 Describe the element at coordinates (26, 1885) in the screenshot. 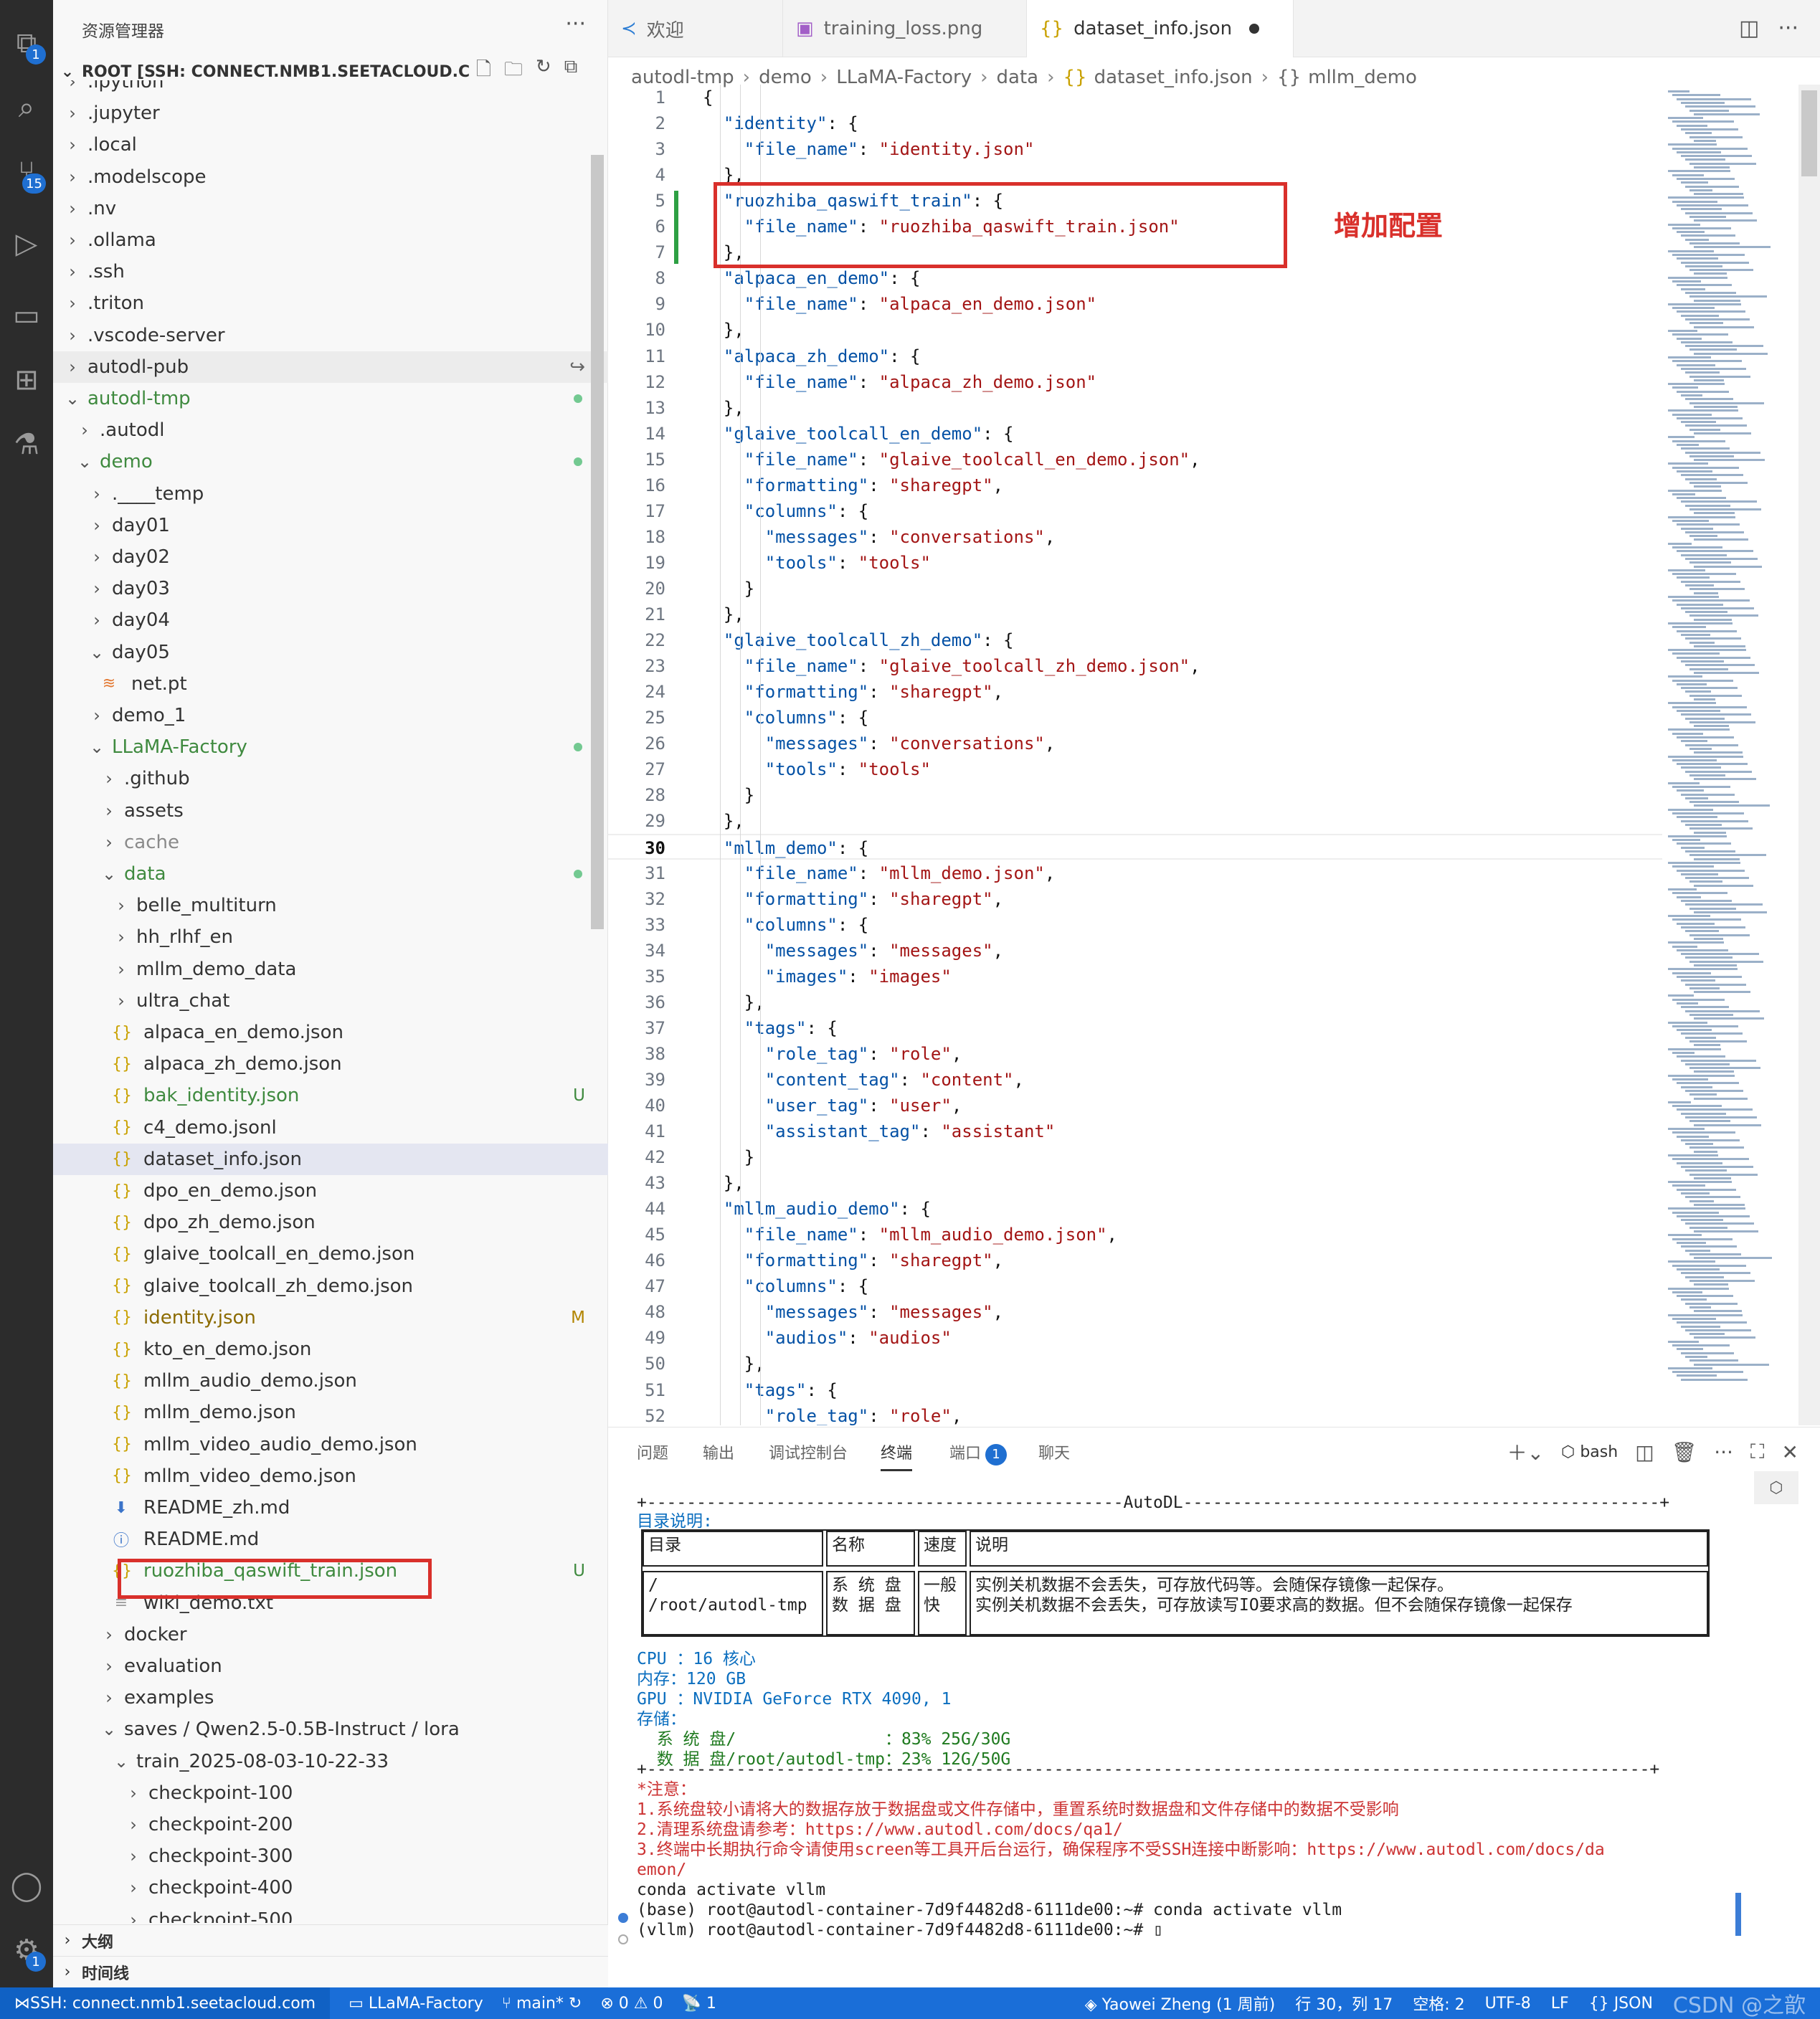

I see `account-icon: ◯` at that location.